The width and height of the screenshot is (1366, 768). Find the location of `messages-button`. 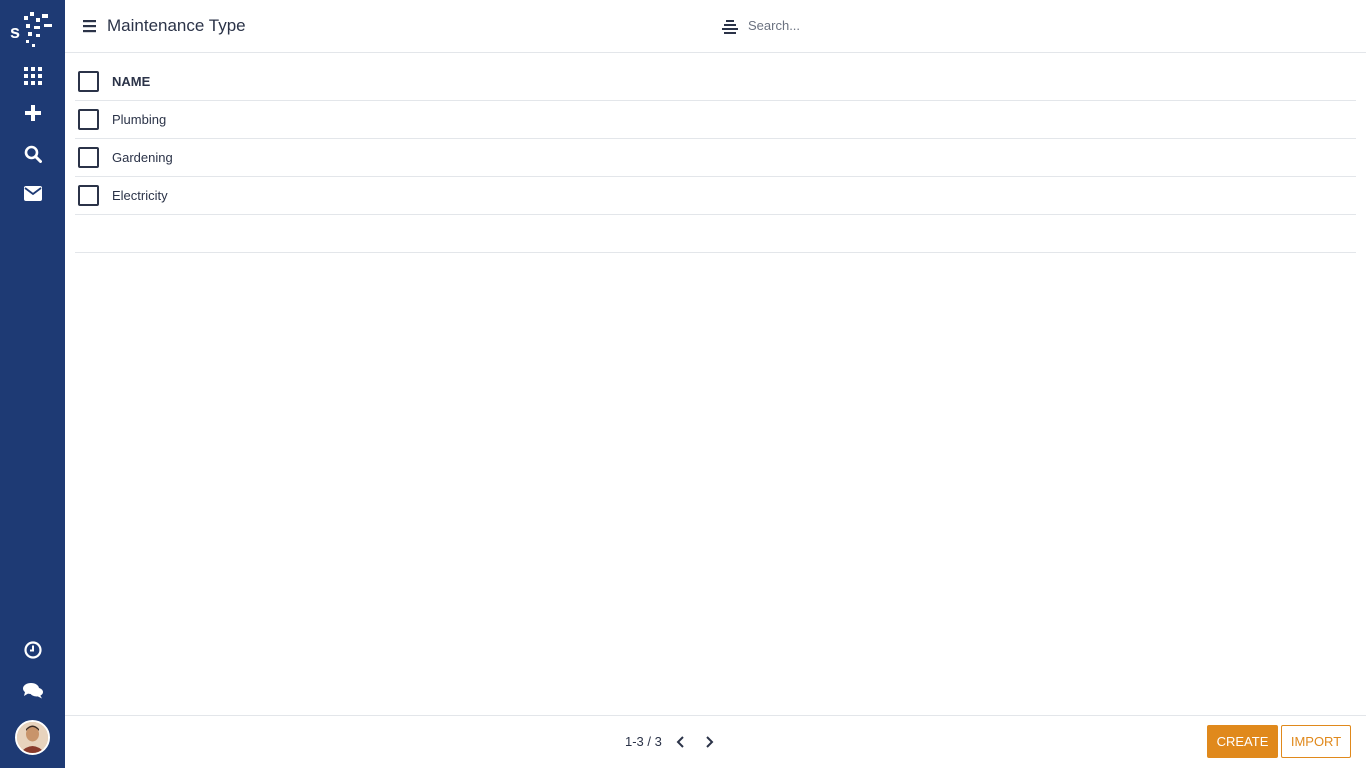

messages-button is located at coordinates (32, 196).